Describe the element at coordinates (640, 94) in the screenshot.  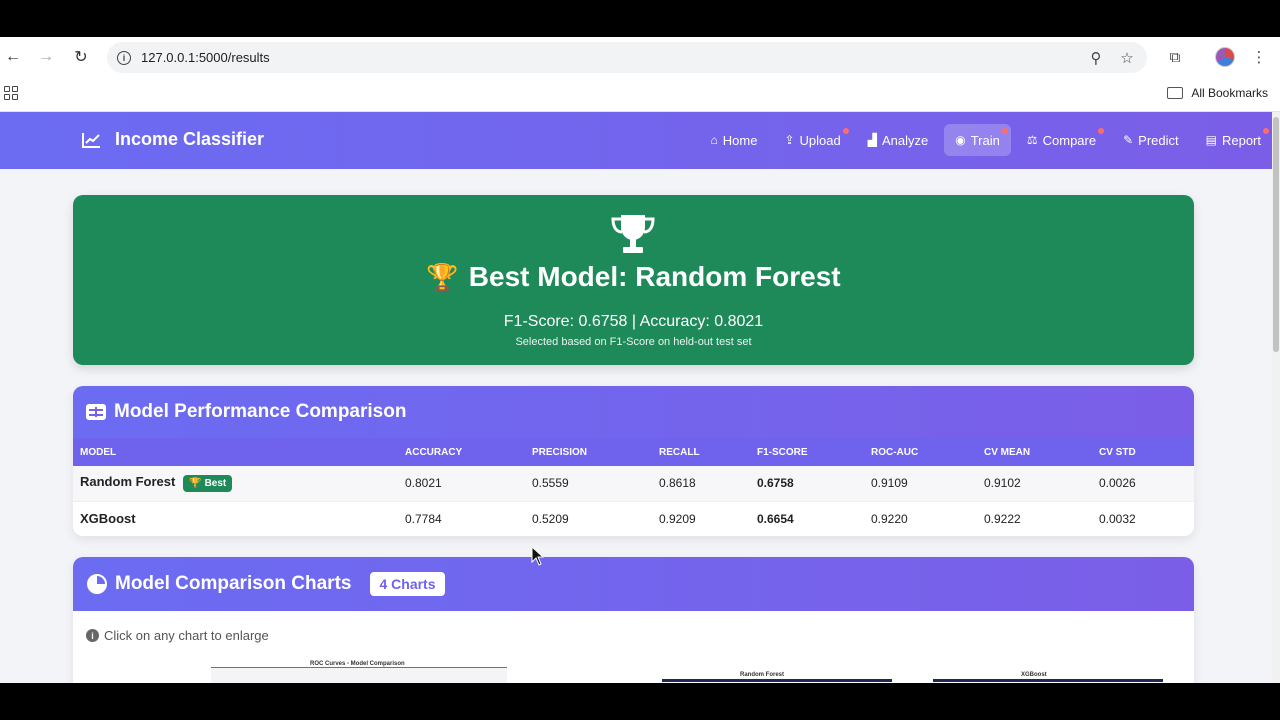
I see `bookmarks-bar: All Bookmarks` at that location.